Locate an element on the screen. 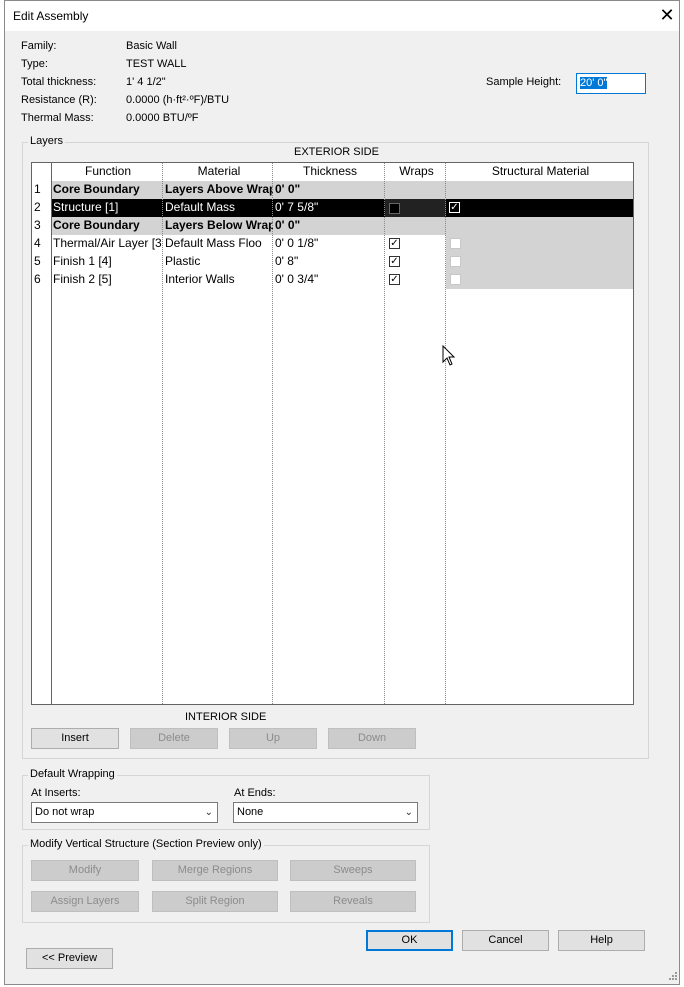  function-cell: Finish 1 [4] is located at coordinates (107, 262).